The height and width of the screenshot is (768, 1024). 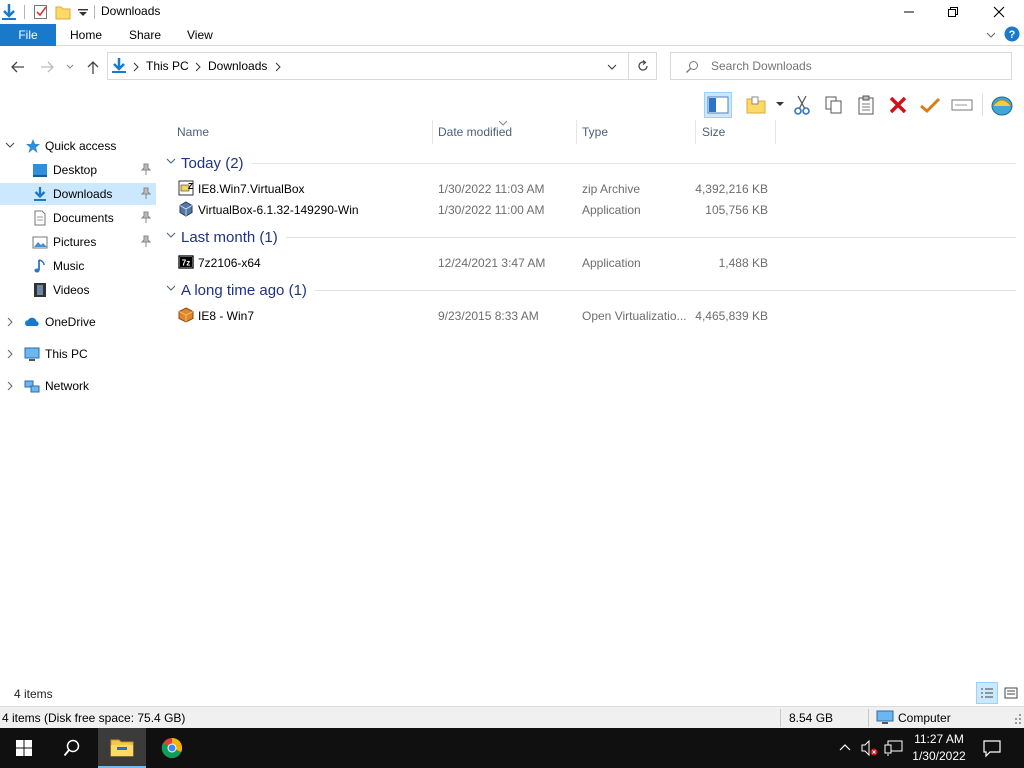 What do you see at coordinates (924, 718) in the screenshot?
I see `location-zone: Computer` at bounding box center [924, 718].